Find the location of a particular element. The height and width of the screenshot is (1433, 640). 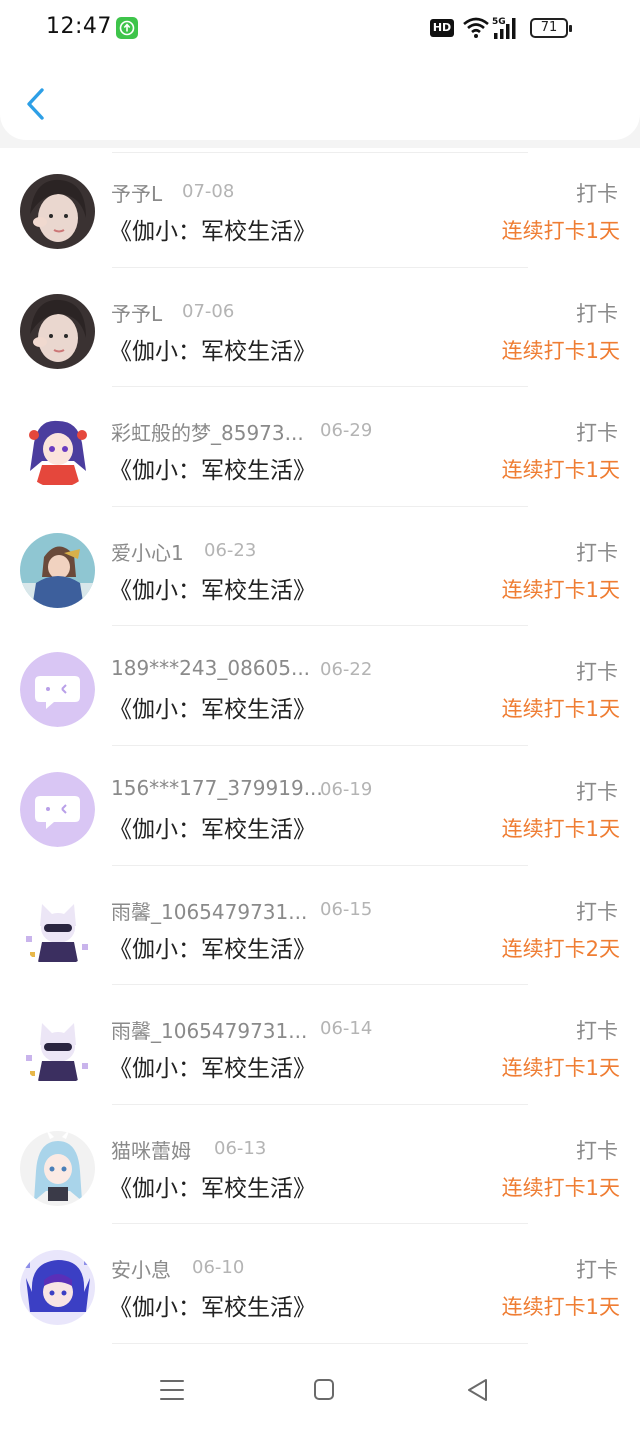

username: 安小息 is located at coordinates (141, 1270).